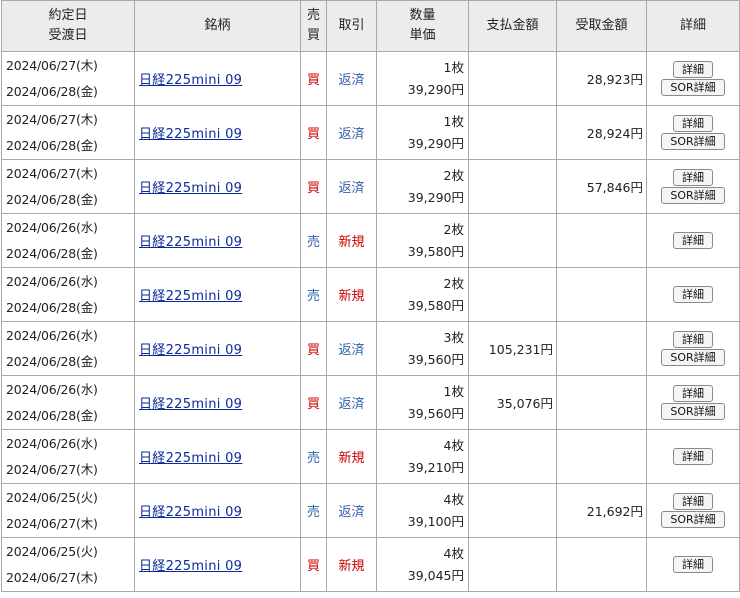 This screenshot has height=598, width=740. I want to click on receive-amount-cell: 28,923円, so click(601, 78).